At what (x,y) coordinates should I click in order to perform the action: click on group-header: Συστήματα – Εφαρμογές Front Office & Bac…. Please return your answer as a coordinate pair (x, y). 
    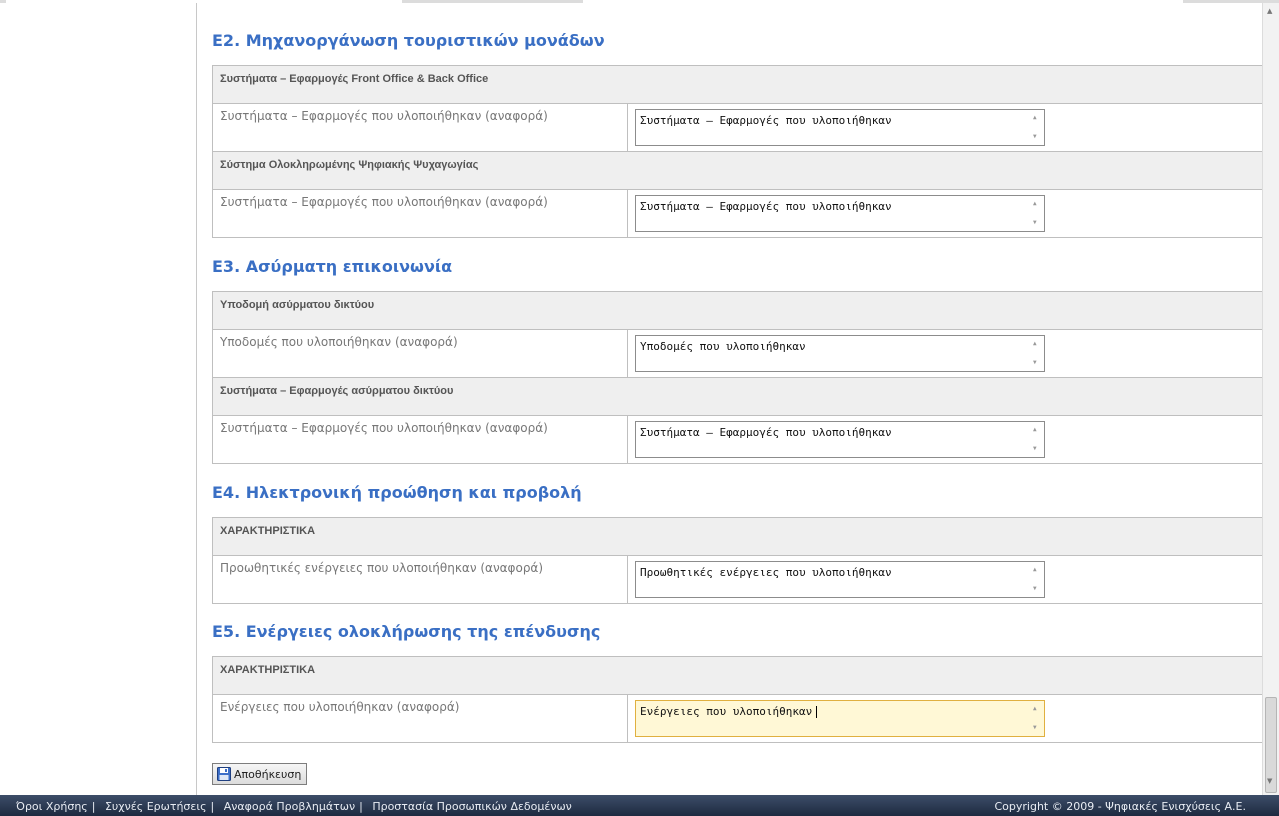
    Looking at the image, I should click on (737, 85).